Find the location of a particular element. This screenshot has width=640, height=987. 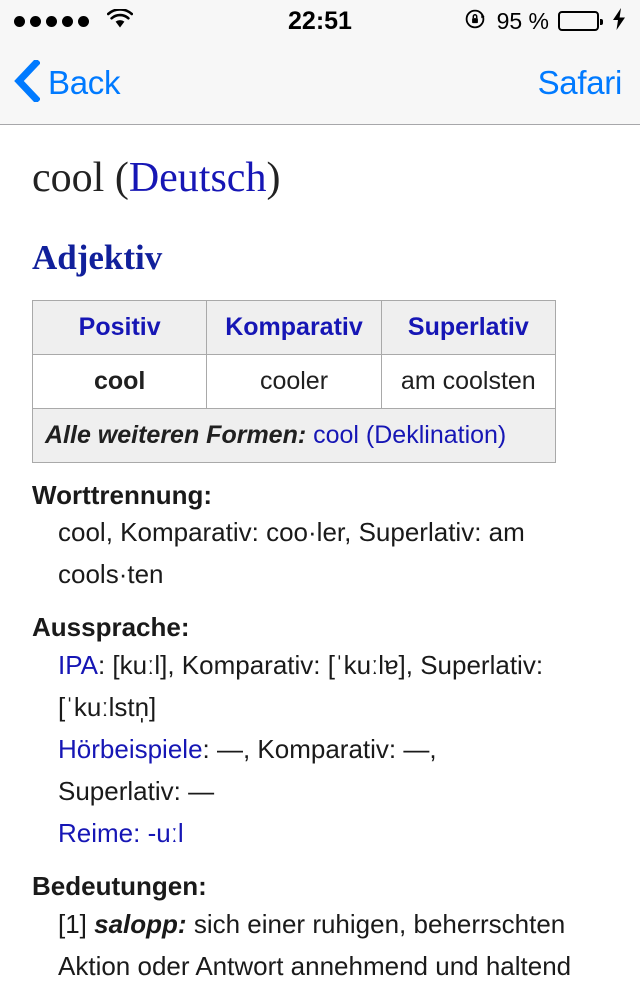

back-button: Back is located at coordinates (67, 82).